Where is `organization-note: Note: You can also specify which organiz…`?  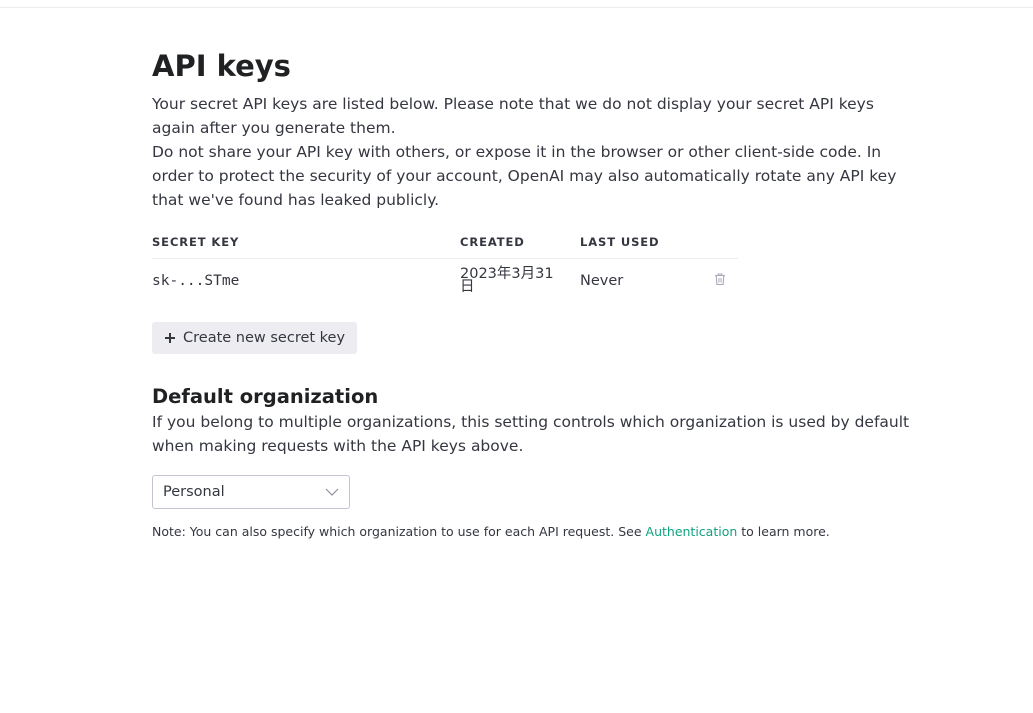
organization-note: Note: You can also specify which organiz… is located at coordinates (532, 532).